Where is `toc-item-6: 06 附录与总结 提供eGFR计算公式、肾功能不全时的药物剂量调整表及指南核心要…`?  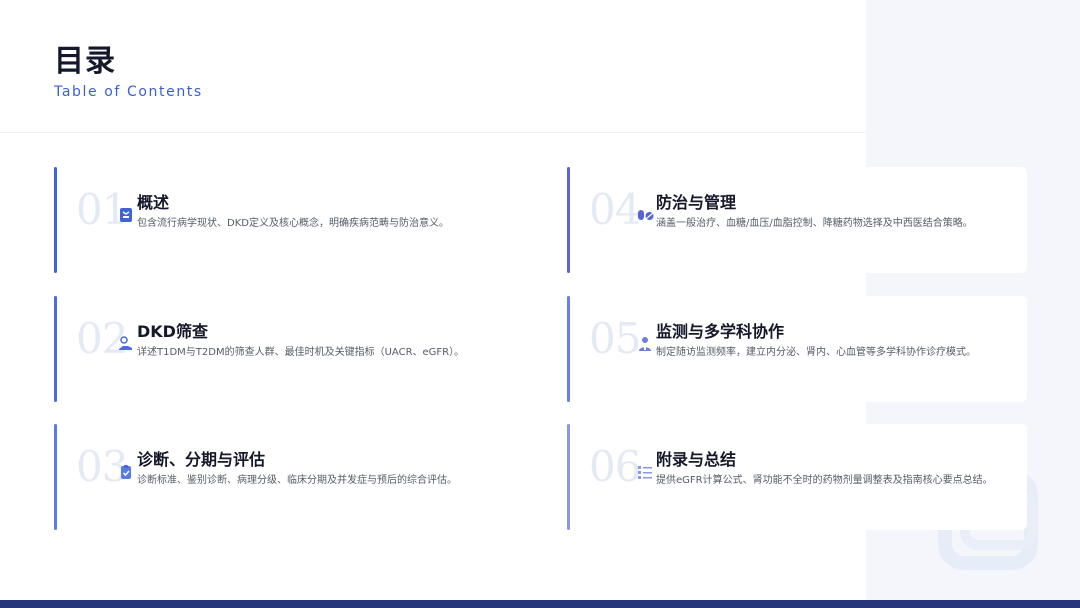
toc-item-6: 06 附录与总结 提供eGFR计算公式、肾功能不全时的药物剂量调整表及指南核心要… is located at coordinates (797, 477).